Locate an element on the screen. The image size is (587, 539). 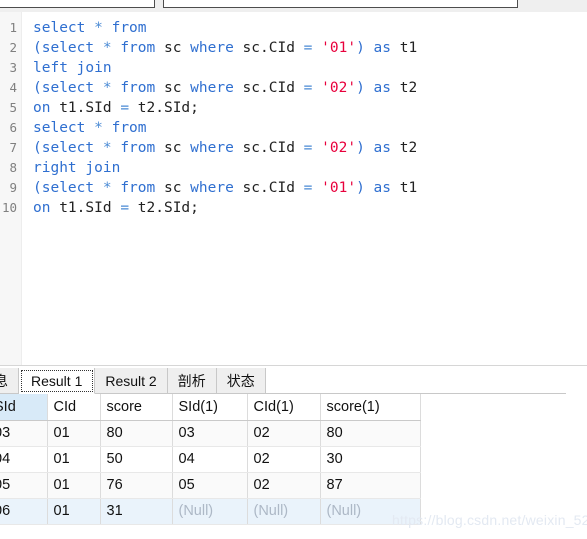
code-token: '01' is located at coordinates (339, 188).